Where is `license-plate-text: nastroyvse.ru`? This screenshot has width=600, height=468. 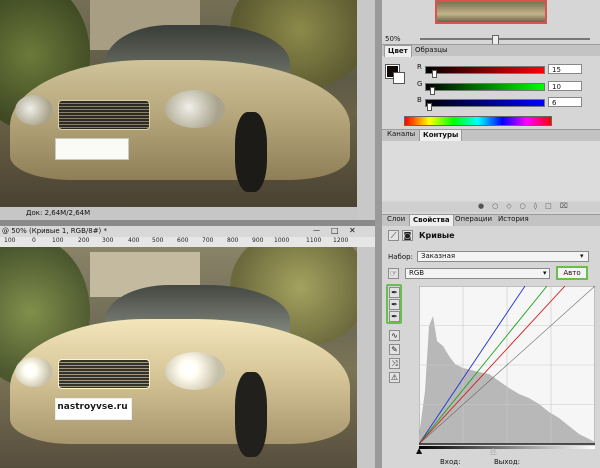 license-plate-text: nastroyvse.ru is located at coordinates (92, 407).